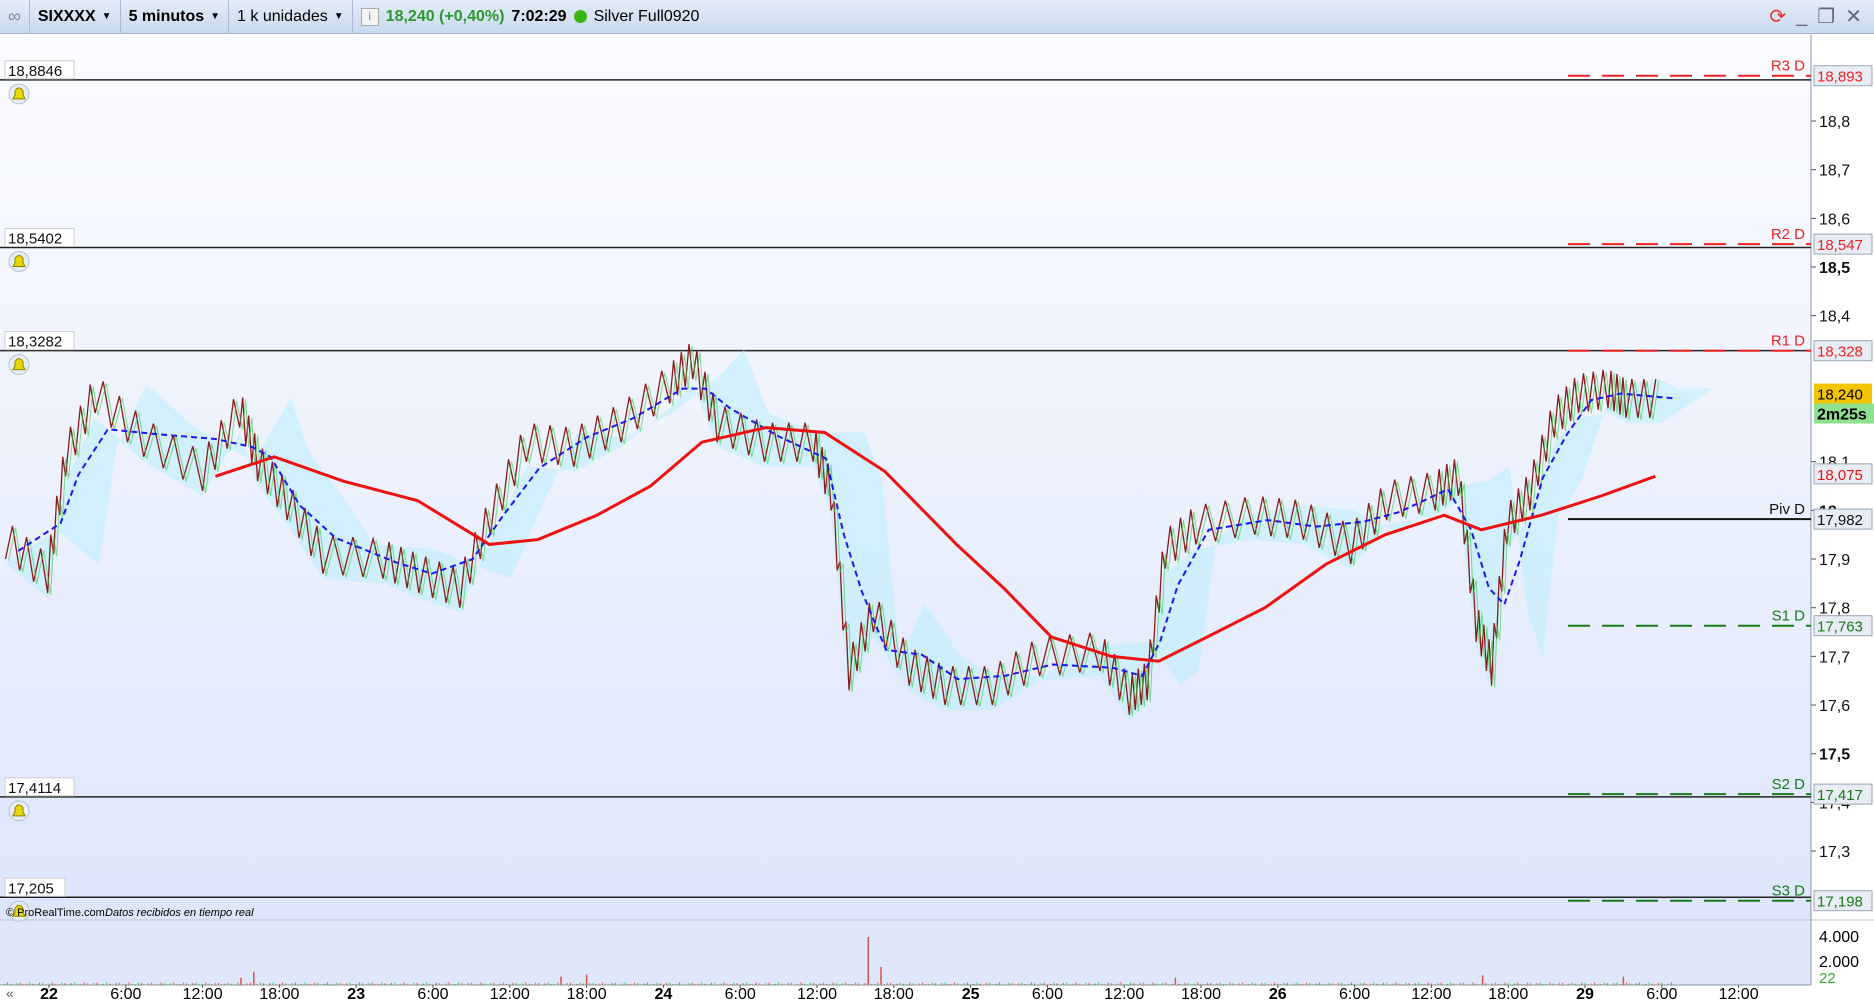  I want to click on realtime-status: Datos recibidos en tiempo real, so click(179, 913).